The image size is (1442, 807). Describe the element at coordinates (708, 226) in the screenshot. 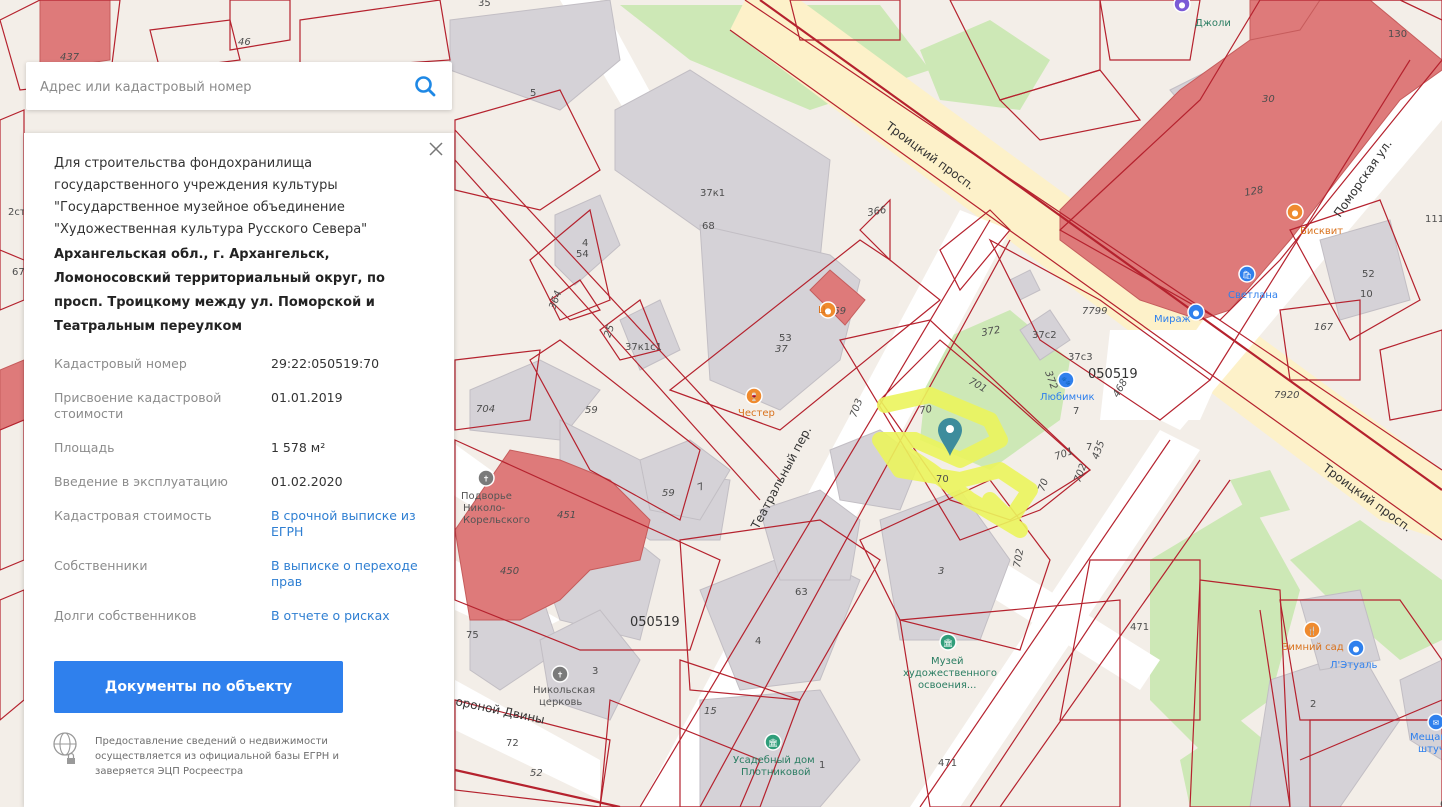

I see `parcel-label: 68` at that location.